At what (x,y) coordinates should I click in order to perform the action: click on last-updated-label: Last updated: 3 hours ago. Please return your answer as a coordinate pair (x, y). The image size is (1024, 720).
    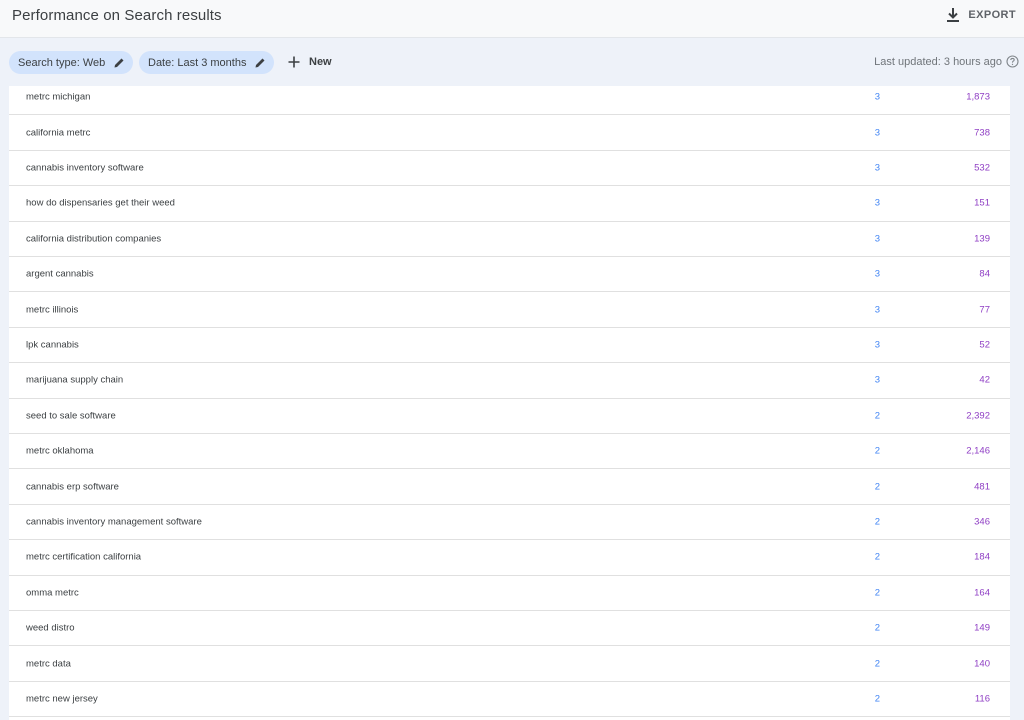
    Looking at the image, I should click on (938, 61).